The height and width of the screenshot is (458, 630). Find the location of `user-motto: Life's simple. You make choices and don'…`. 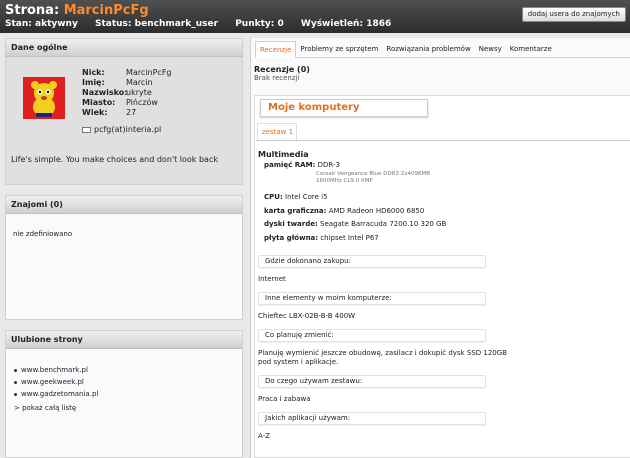

user-motto: Life's simple. You make choices and don'… is located at coordinates (114, 159).